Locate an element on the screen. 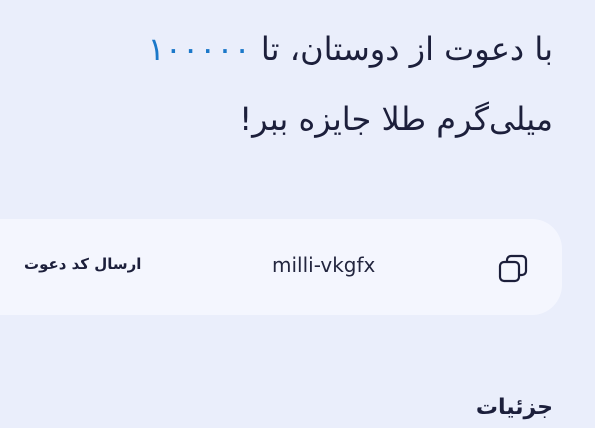  send-invite-code-button: ارسال کد دعوت is located at coordinates (104, 264).